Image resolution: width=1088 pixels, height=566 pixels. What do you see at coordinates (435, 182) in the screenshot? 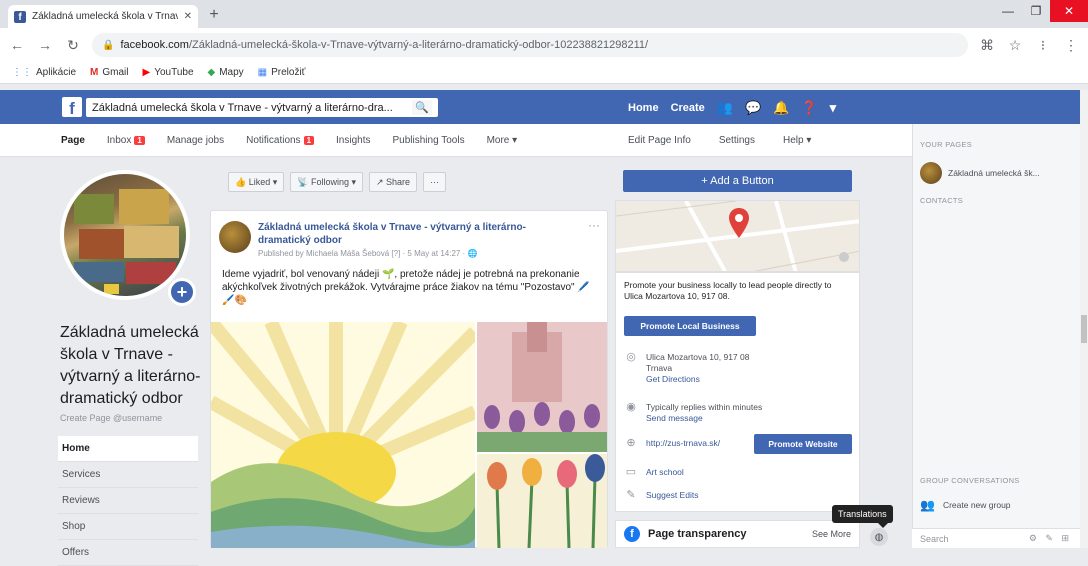
I see `more-actions-button: ···` at bounding box center [435, 182].